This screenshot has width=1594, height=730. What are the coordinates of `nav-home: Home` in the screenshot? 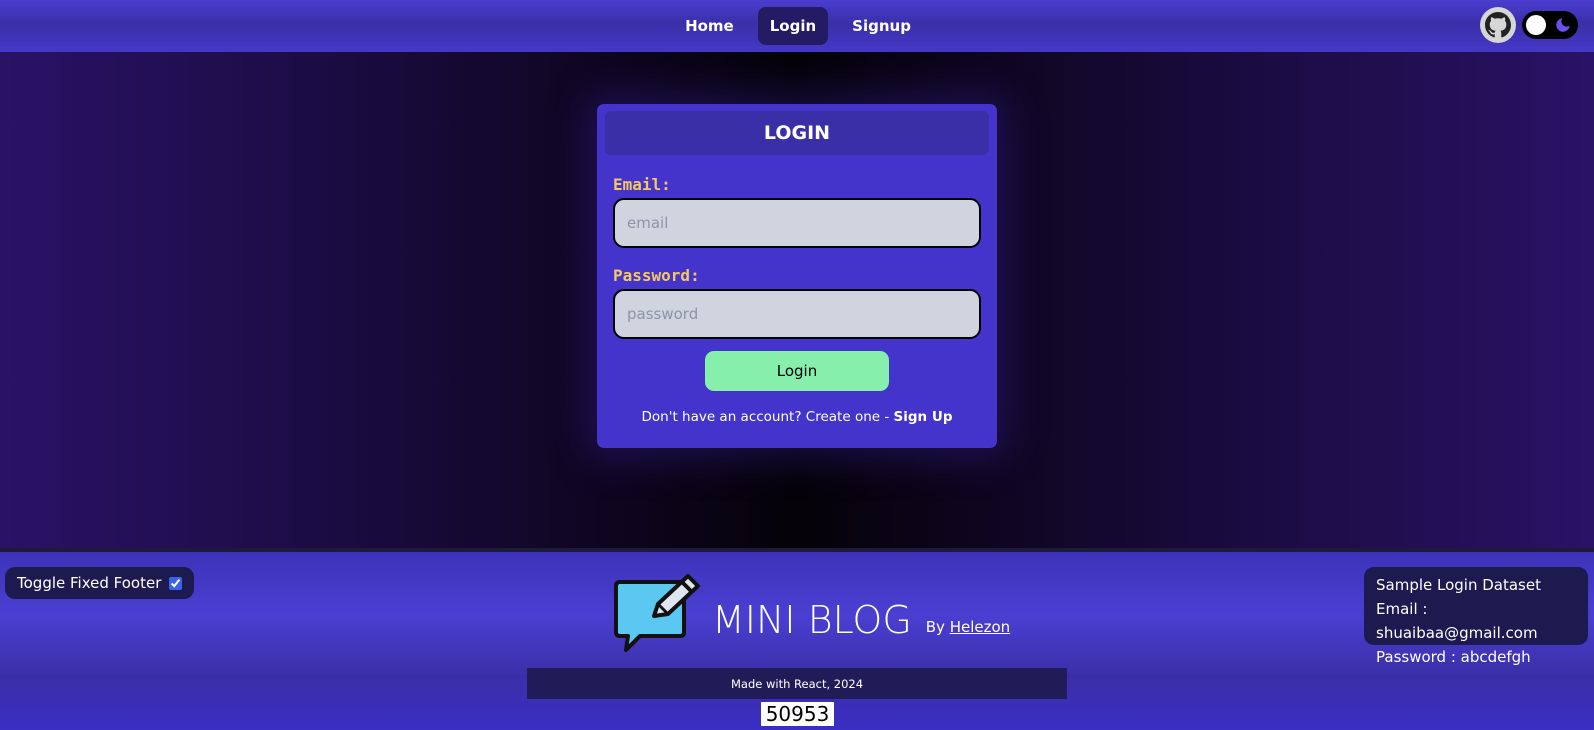 It's located at (709, 26).